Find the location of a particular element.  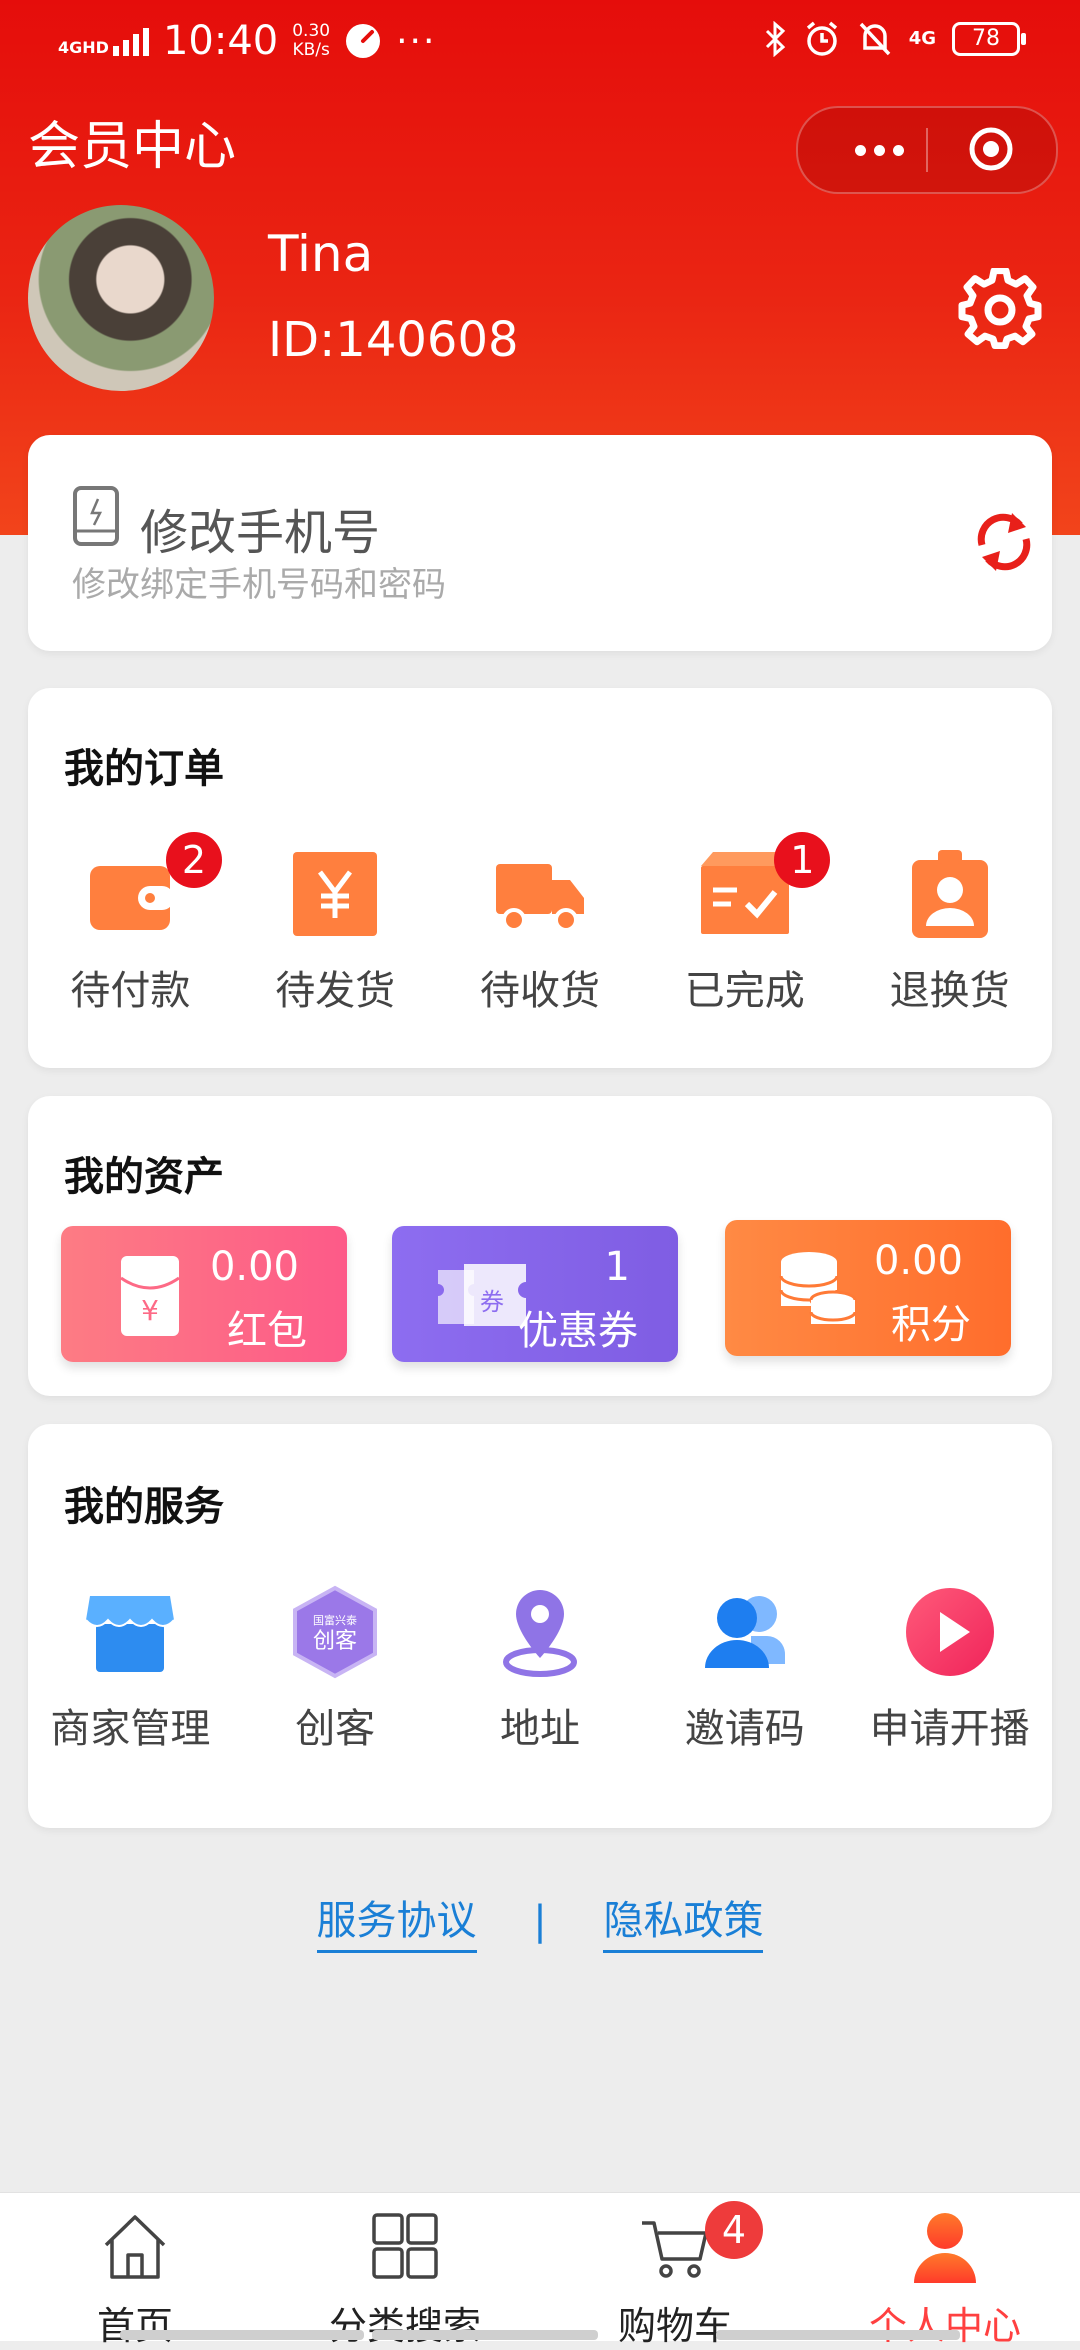

change-phone-title: 修改手机号 is located at coordinates (260, 533).